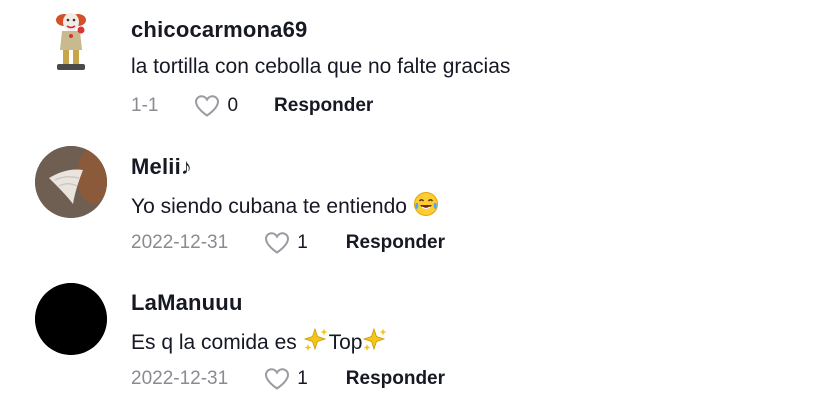  What do you see at coordinates (345, 342) in the screenshot?
I see `comment-text-content: Top` at bounding box center [345, 342].